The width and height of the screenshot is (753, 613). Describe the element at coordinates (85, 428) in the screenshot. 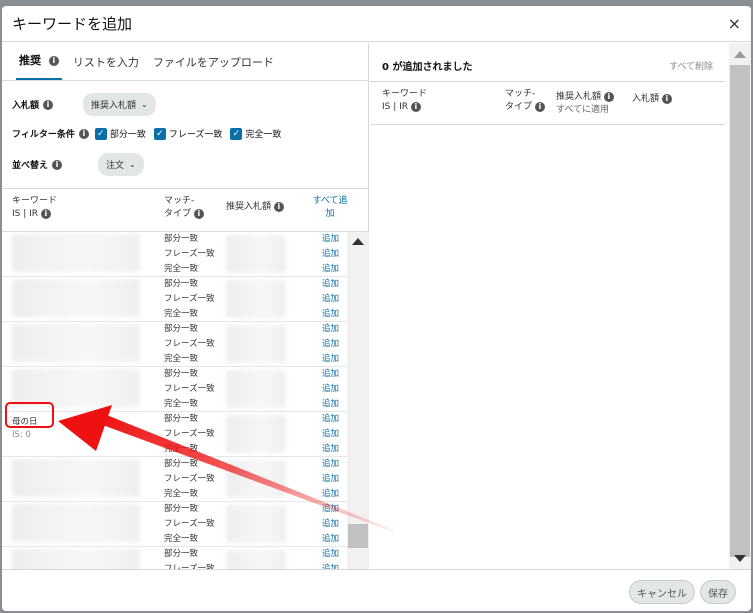

I see `arrow-head` at that location.